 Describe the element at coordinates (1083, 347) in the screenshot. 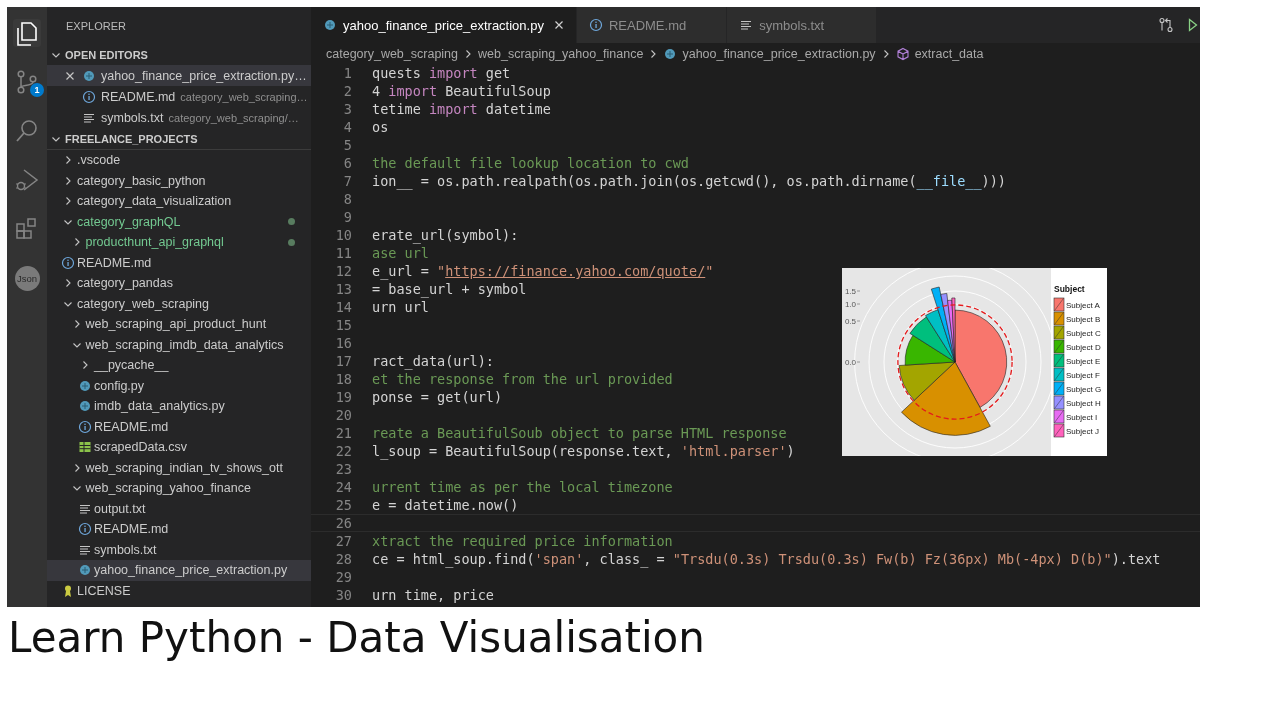

I see `legend-label: Subject D` at that location.